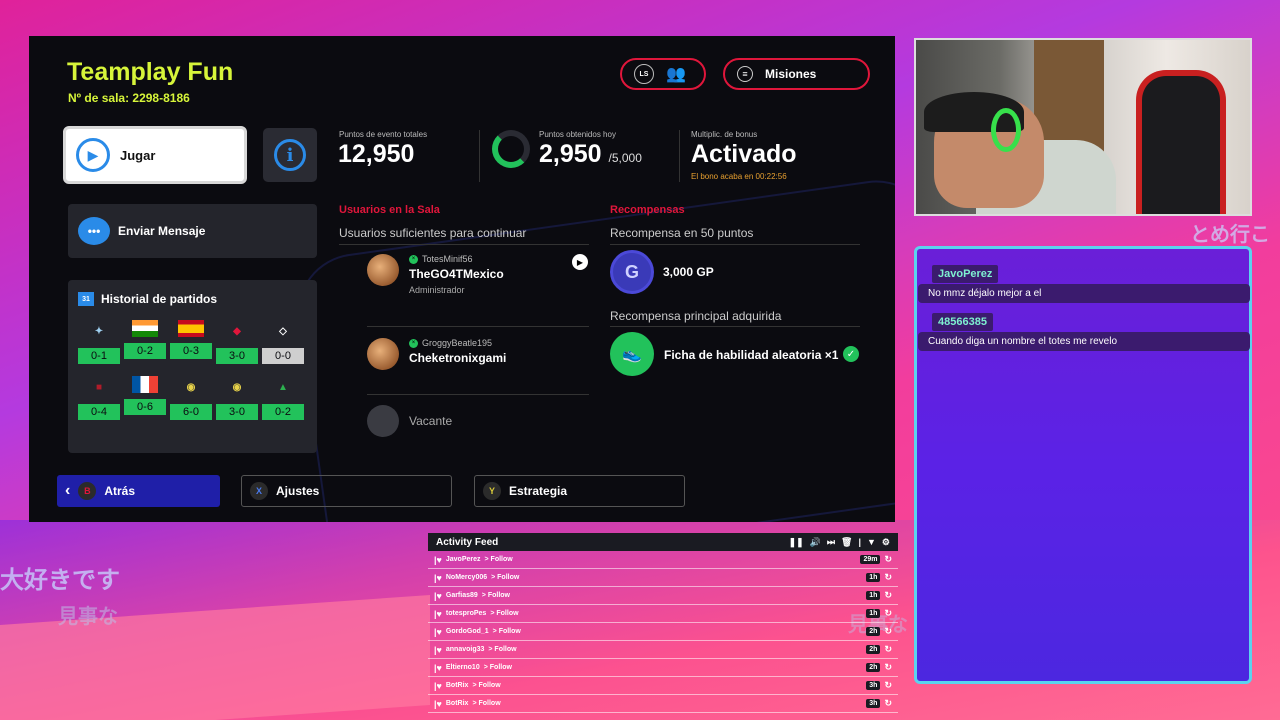  I want to click on volume-icon: 🔊, so click(815, 542).